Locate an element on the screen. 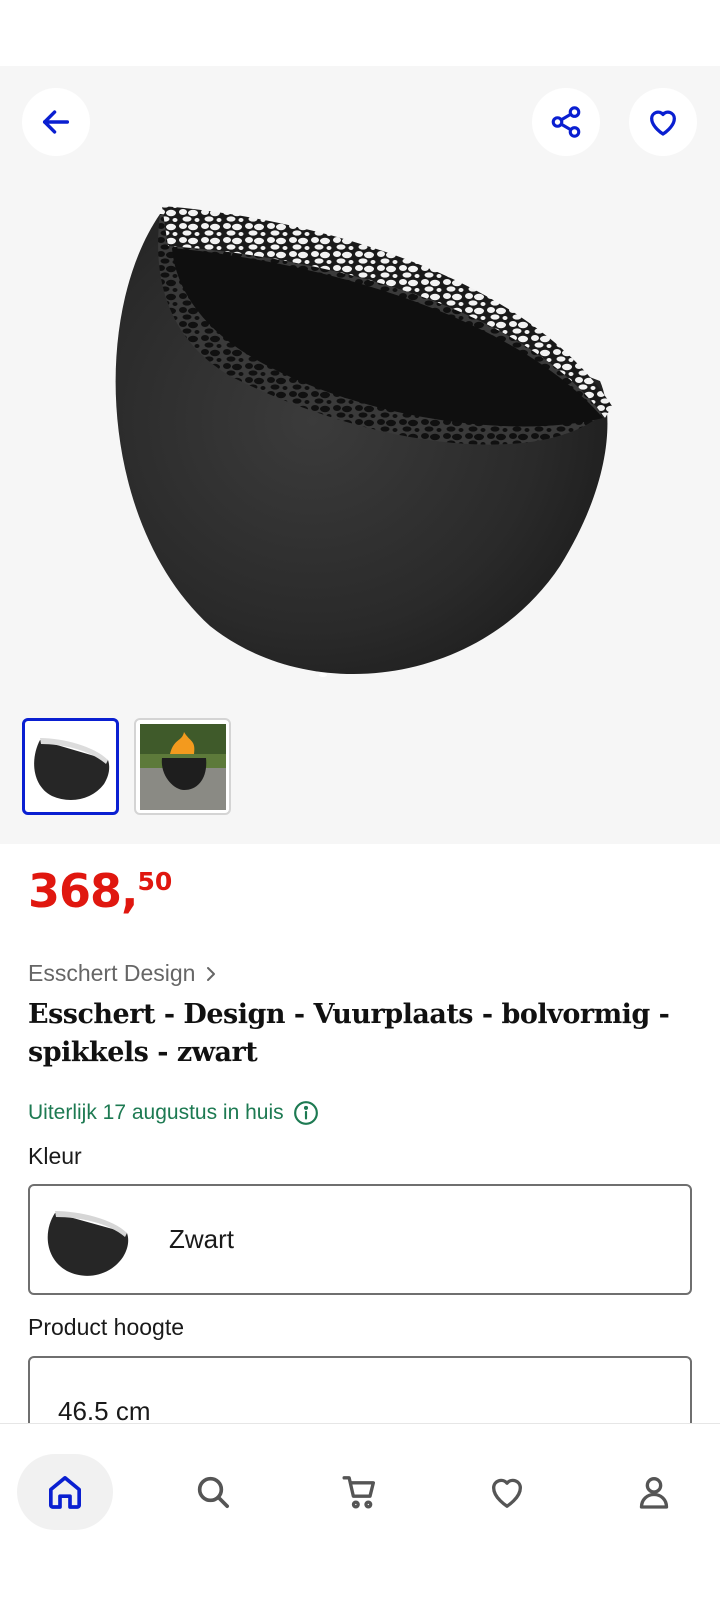  fire-bowl-garden-image is located at coordinates (182, 766).